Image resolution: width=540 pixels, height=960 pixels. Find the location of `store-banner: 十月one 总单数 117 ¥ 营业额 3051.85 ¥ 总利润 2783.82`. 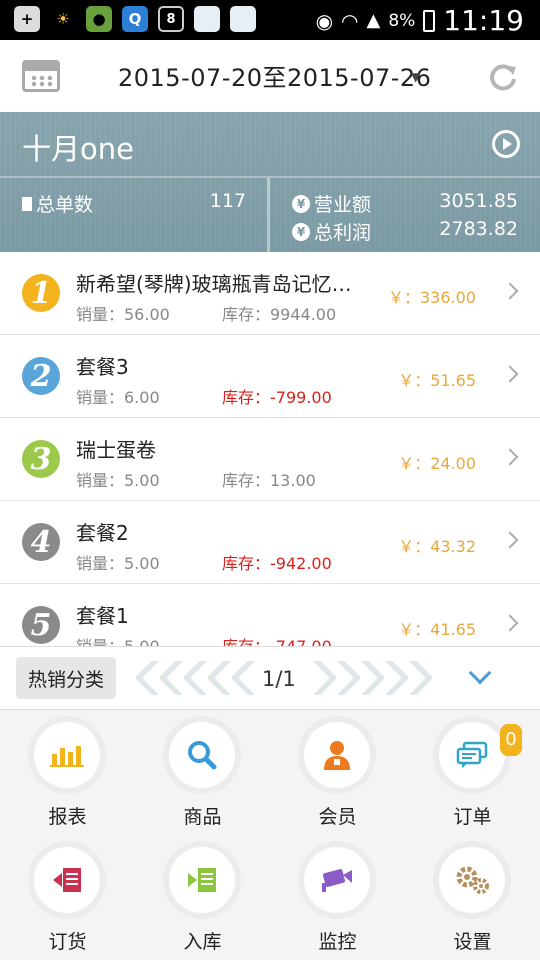

store-banner: 十月one 总单数 117 ¥ 营业额 3051.85 ¥ 总利润 2783.82 is located at coordinates (270, 182).